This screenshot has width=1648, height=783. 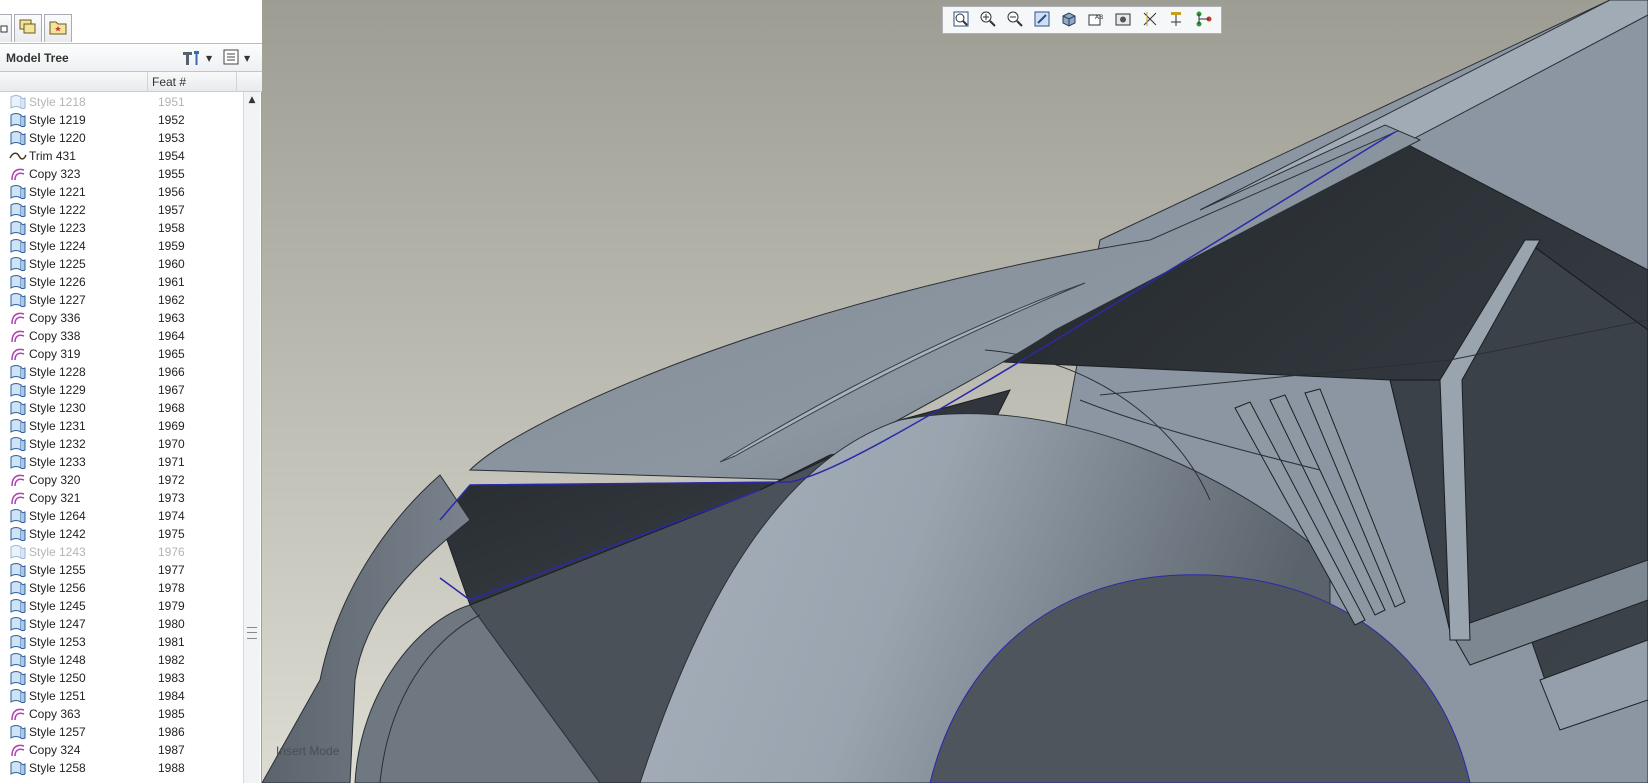 I want to click on feature-name: Copy 323, so click(x=55, y=174).